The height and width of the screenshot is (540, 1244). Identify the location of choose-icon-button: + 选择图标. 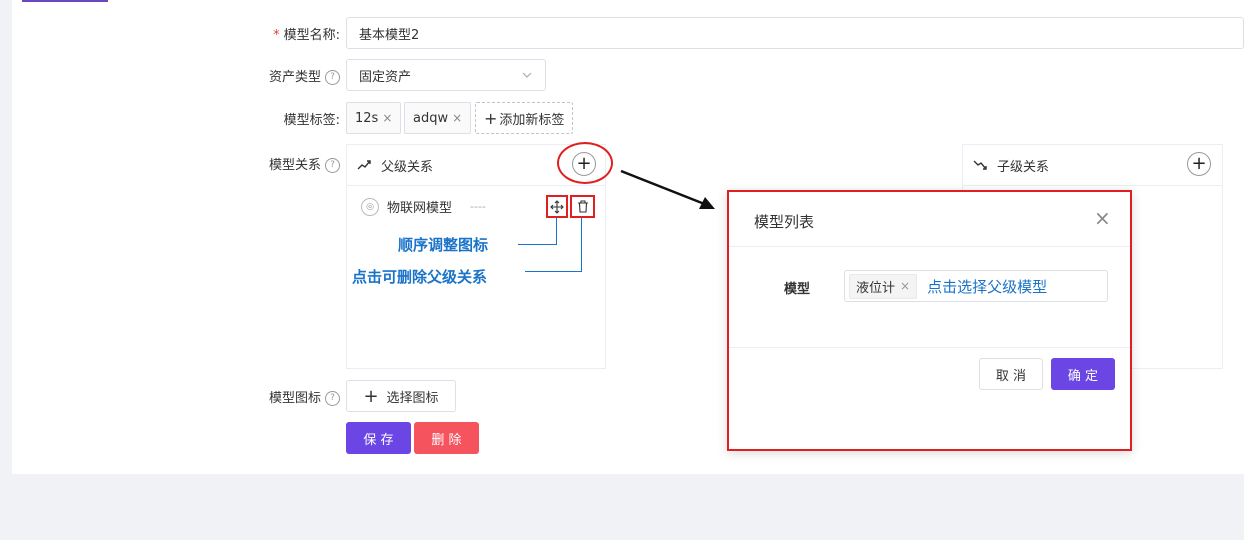
(401, 396).